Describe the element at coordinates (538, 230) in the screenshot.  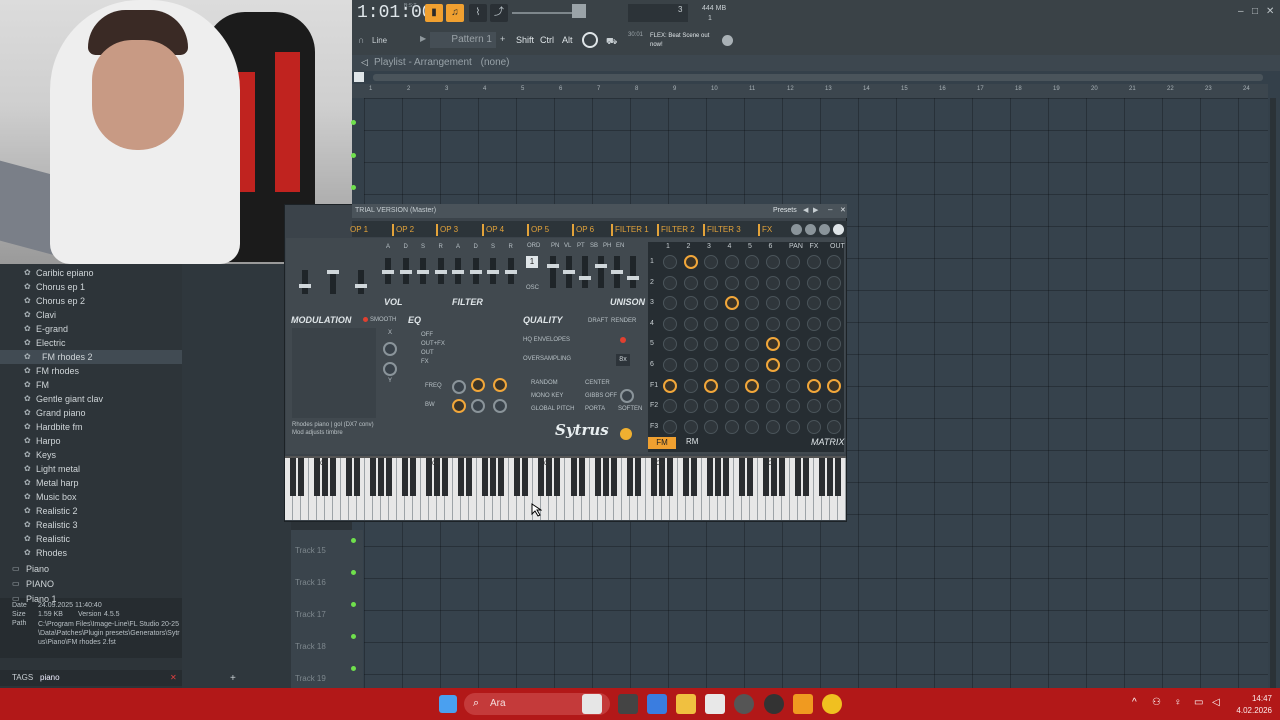
I see `sytrus-tab-4: OP 5` at that location.